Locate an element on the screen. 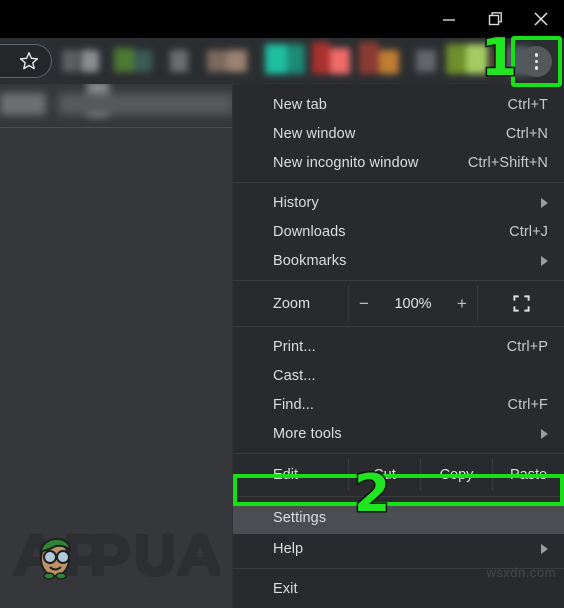 The height and width of the screenshot is (608, 564). menu-item-label: Settings is located at coordinates (300, 518).